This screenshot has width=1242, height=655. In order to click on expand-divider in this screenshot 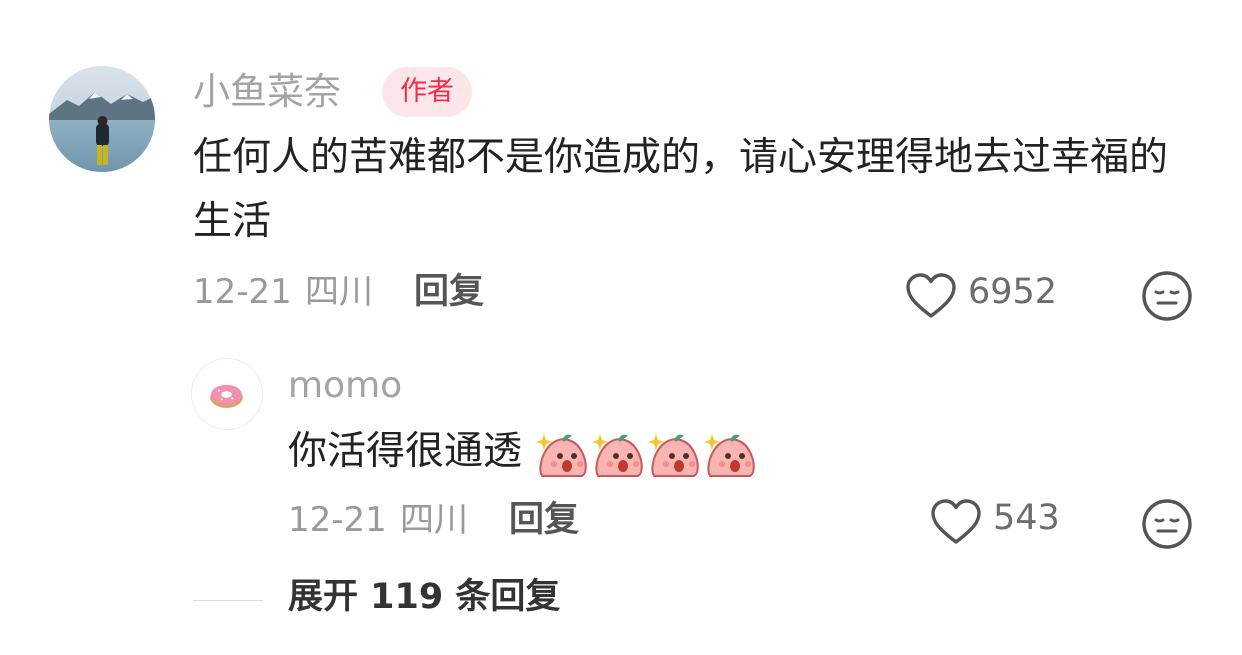, I will do `click(228, 600)`.